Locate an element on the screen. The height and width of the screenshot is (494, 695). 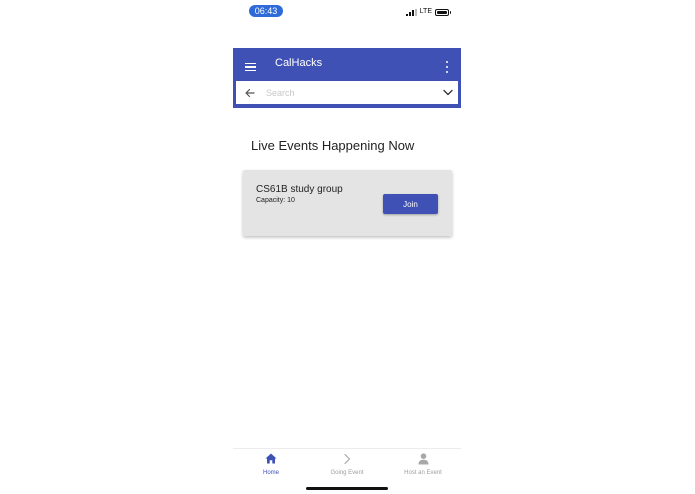
chevron-right-icon is located at coordinates (347, 458).